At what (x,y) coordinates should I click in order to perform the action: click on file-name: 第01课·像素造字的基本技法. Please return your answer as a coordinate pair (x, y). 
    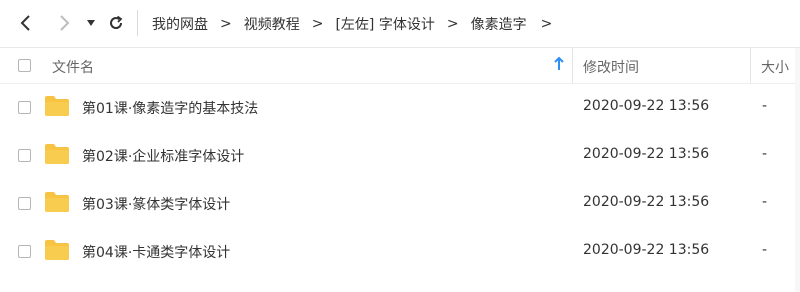
    Looking at the image, I should click on (170, 108).